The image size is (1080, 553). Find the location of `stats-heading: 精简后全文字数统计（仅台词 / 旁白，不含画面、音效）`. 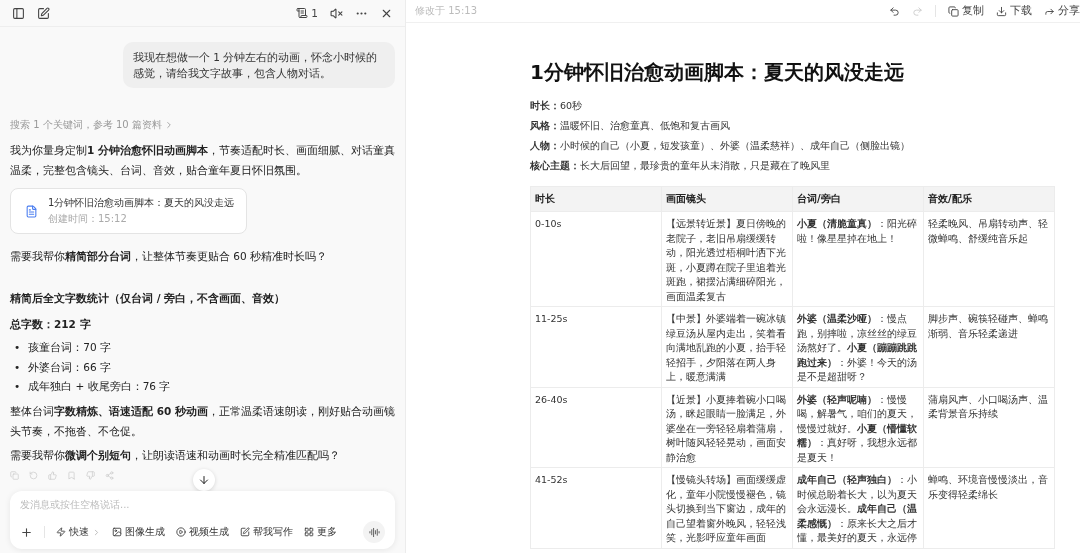

stats-heading: 精简后全文字数统计（仅台词 / 旁白，不含画面、音效） is located at coordinates (148, 299).